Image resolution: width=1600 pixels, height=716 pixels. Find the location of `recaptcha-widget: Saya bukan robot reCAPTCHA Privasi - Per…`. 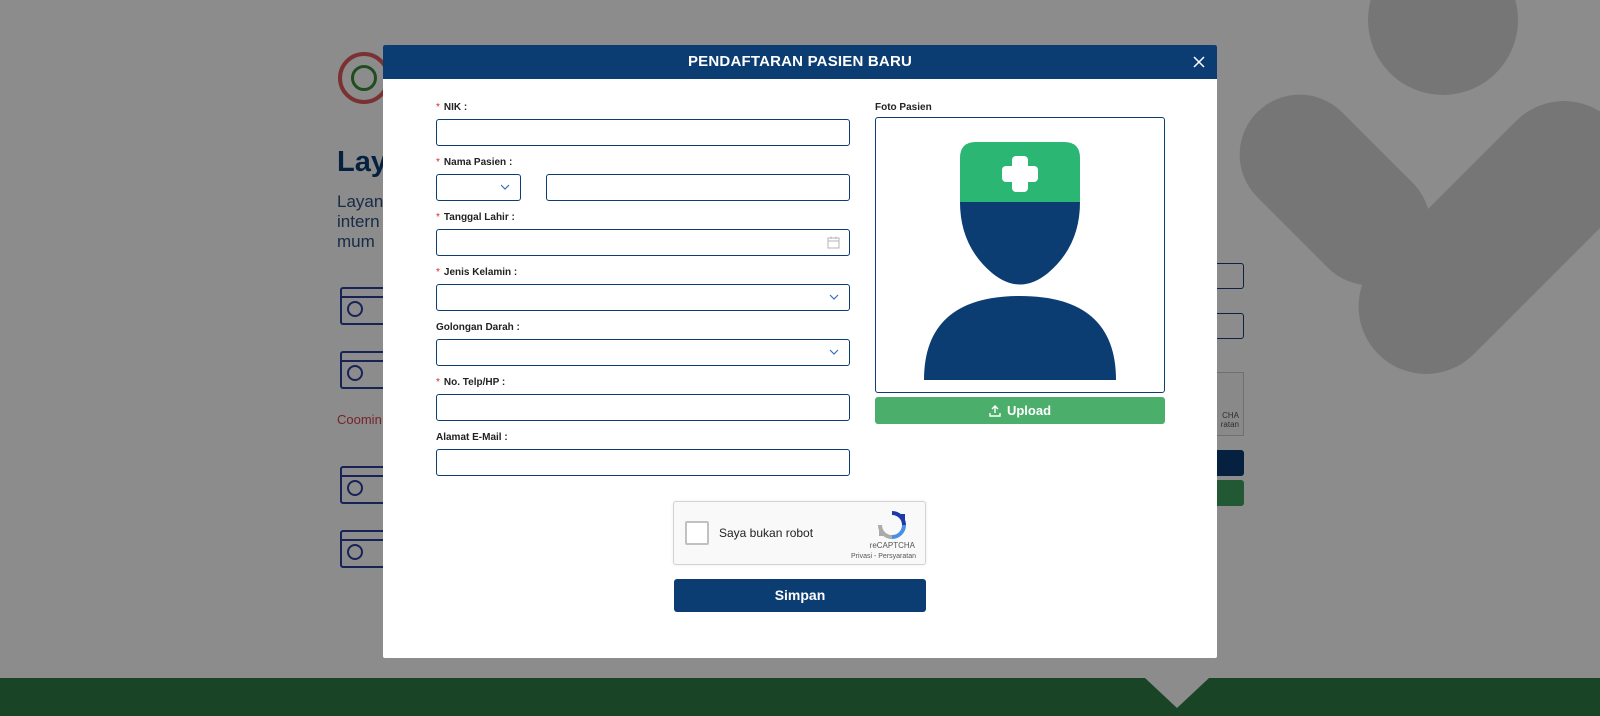

recaptcha-widget: Saya bukan robot reCAPTCHA Privasi - Per… is located at coordinates (799, 533).